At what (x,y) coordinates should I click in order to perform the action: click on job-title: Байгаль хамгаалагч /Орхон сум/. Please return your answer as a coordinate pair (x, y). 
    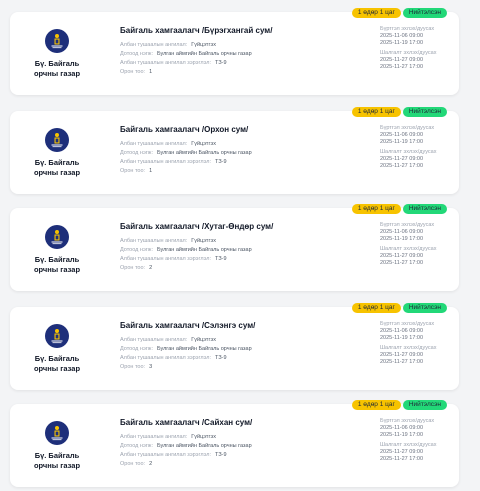
    Looking at the image, I should click on (184, 129).